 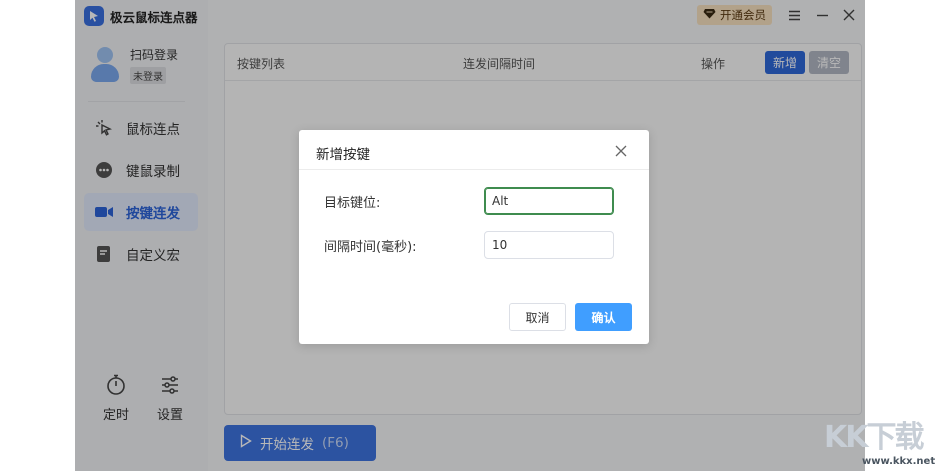 What do you see at coordinates (549, 245) in the screenshot?
I see `interval-input` at bounding box center [549, 245].